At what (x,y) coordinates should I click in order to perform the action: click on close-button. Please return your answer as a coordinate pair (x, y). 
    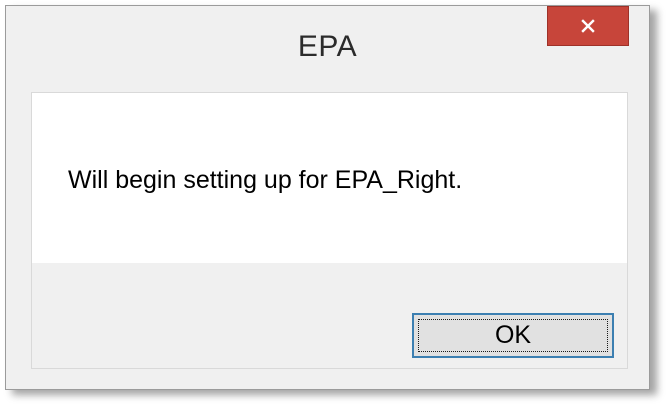
    Looking at the image, I should click on (588, 26).